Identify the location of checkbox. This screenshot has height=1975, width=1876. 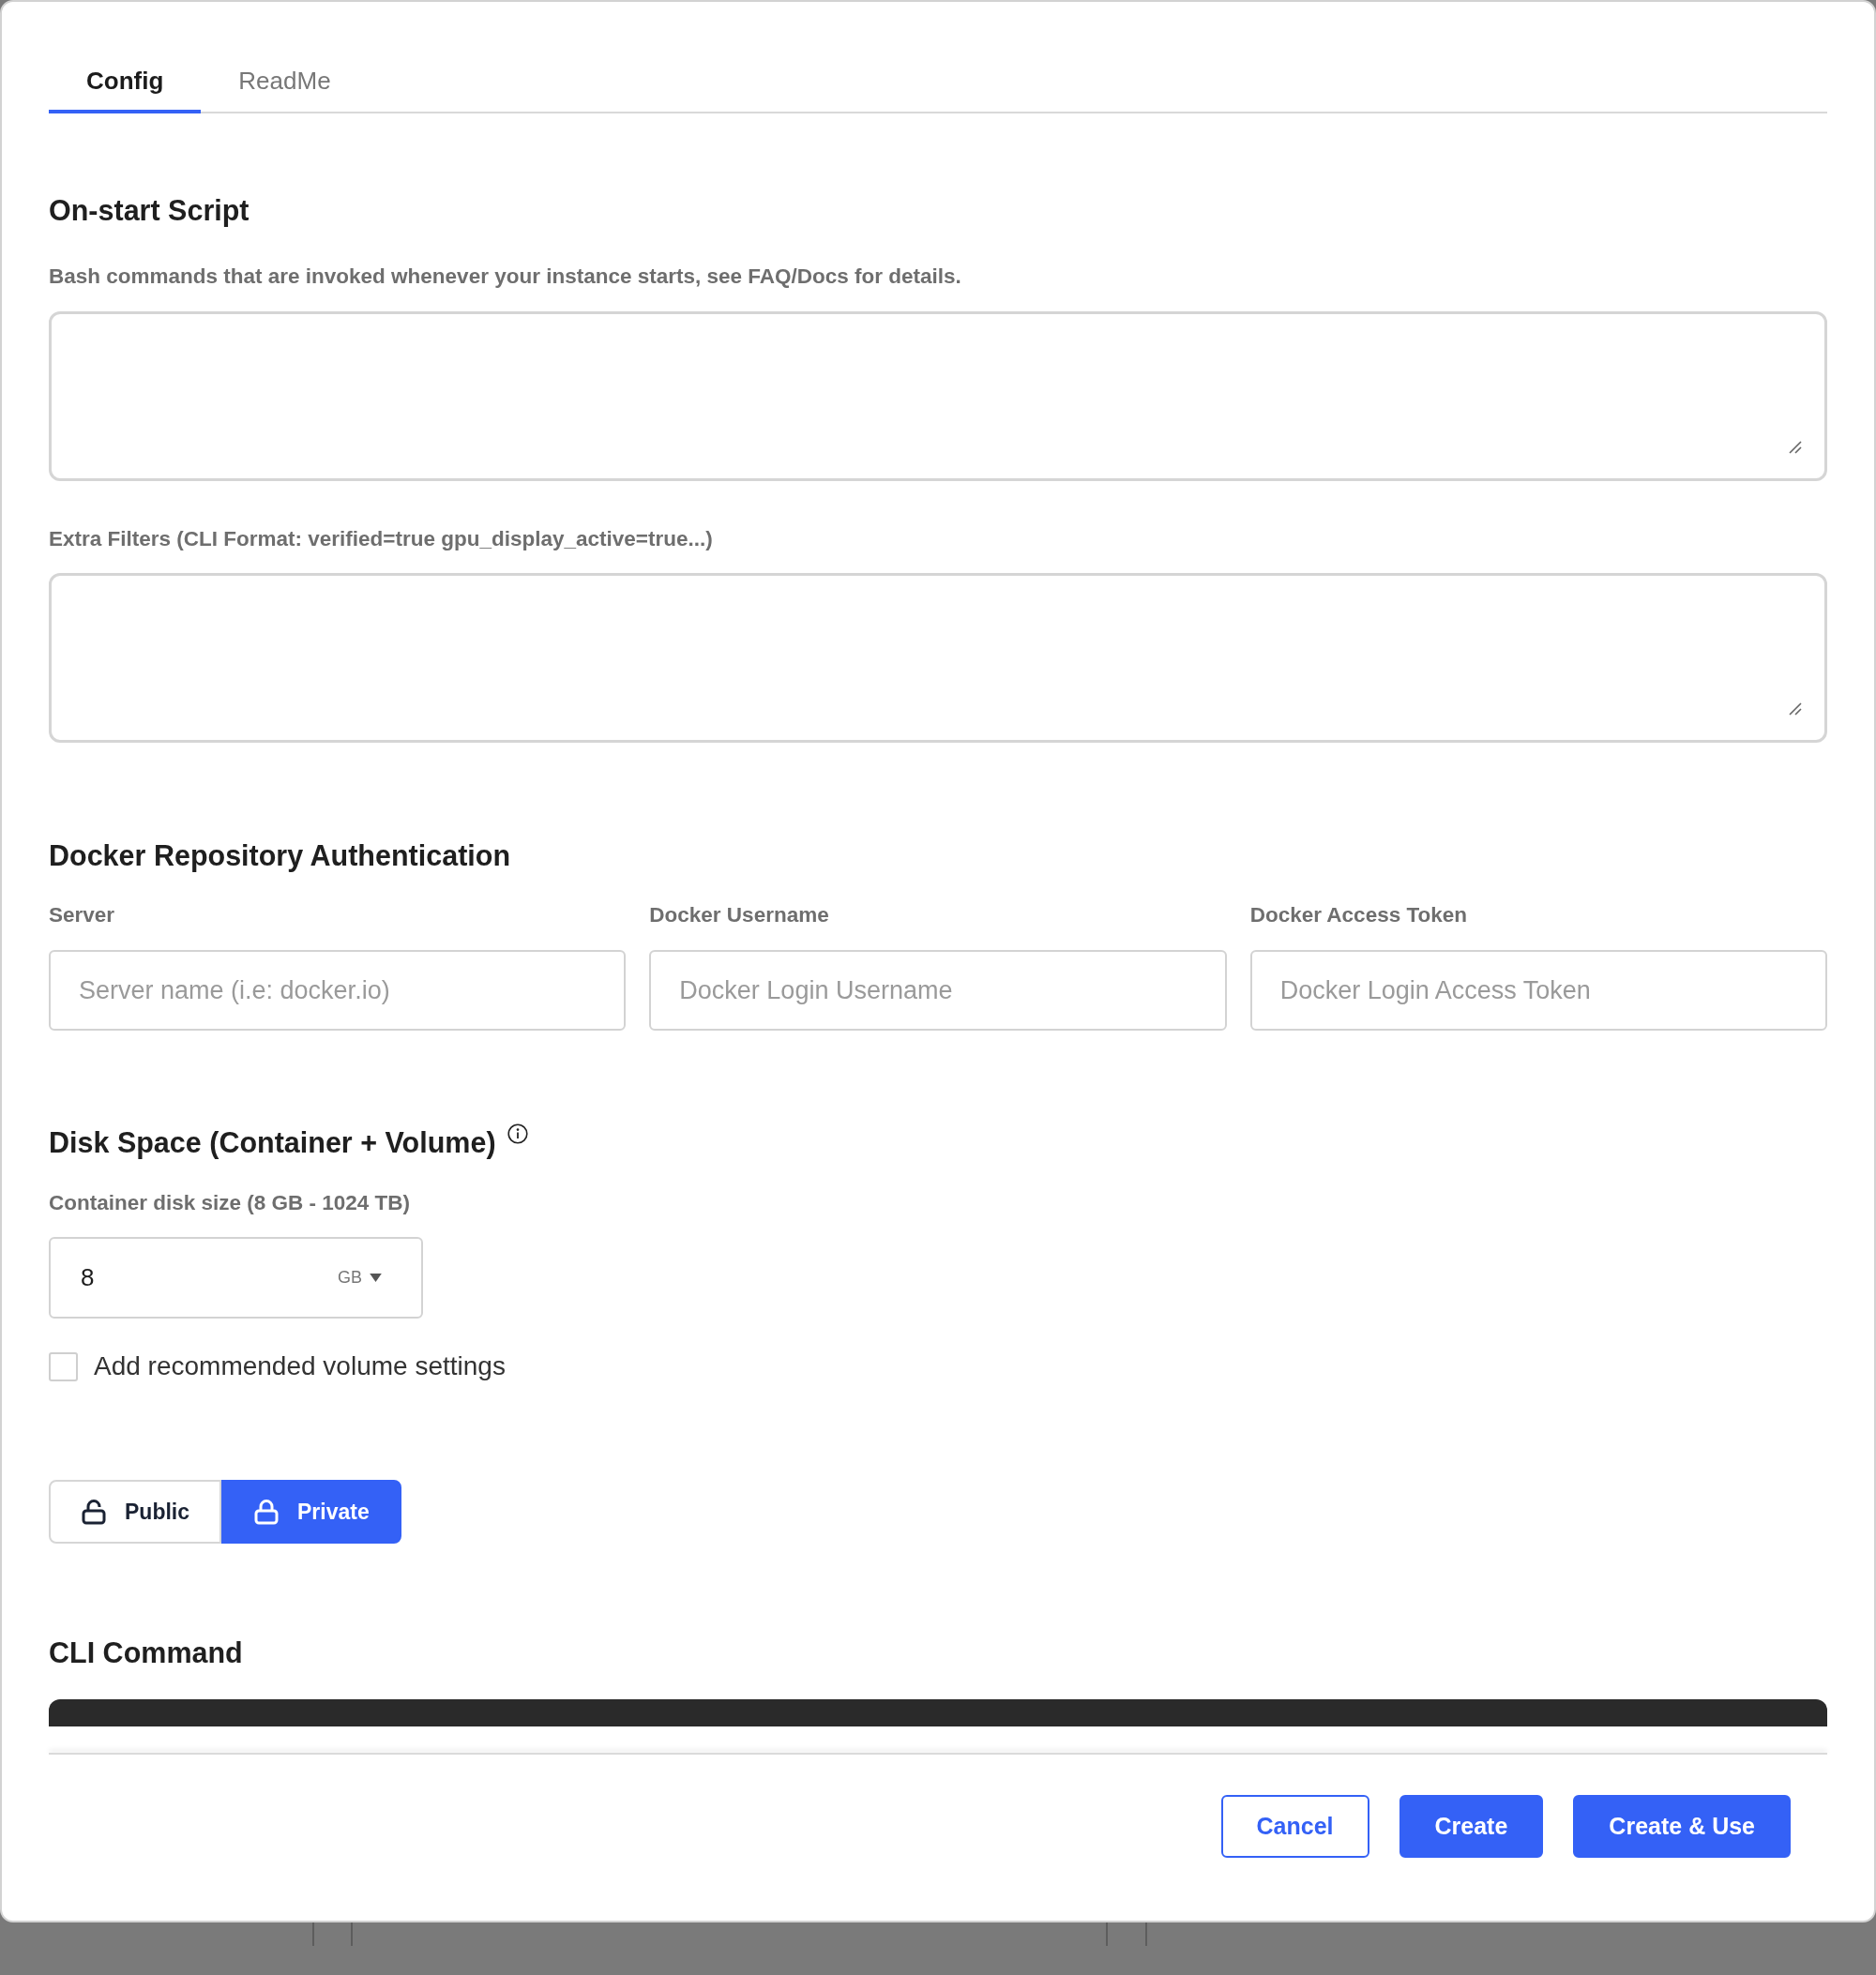
(63, 1366).